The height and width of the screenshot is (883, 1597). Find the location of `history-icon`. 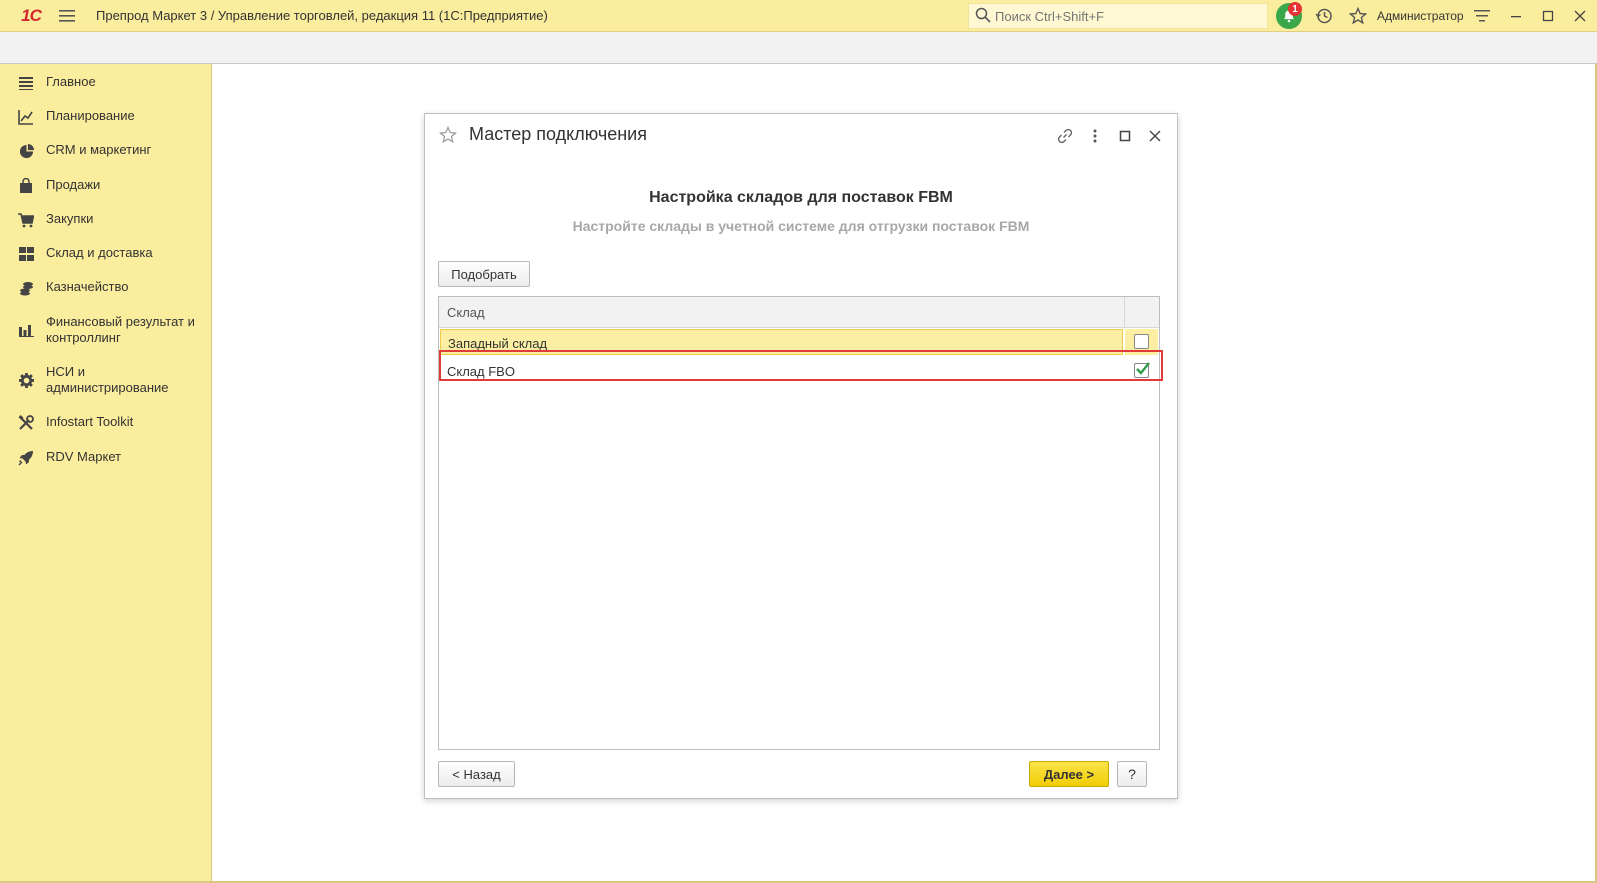

history-icon is located at coordinates (1324, 16).